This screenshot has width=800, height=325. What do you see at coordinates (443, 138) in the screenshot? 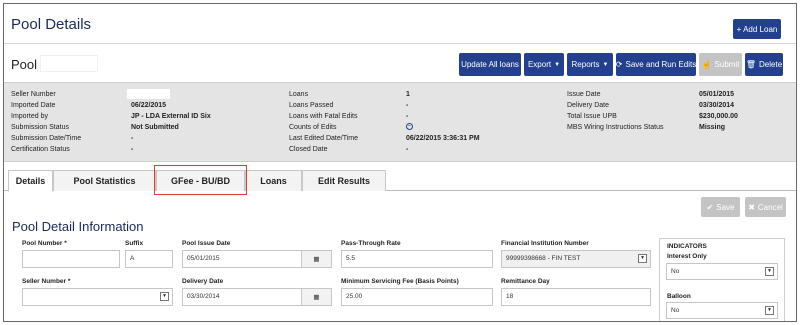
I see `summary-value: 06/22/2015 3:36:31 PM` at bounding box center [443, 138].